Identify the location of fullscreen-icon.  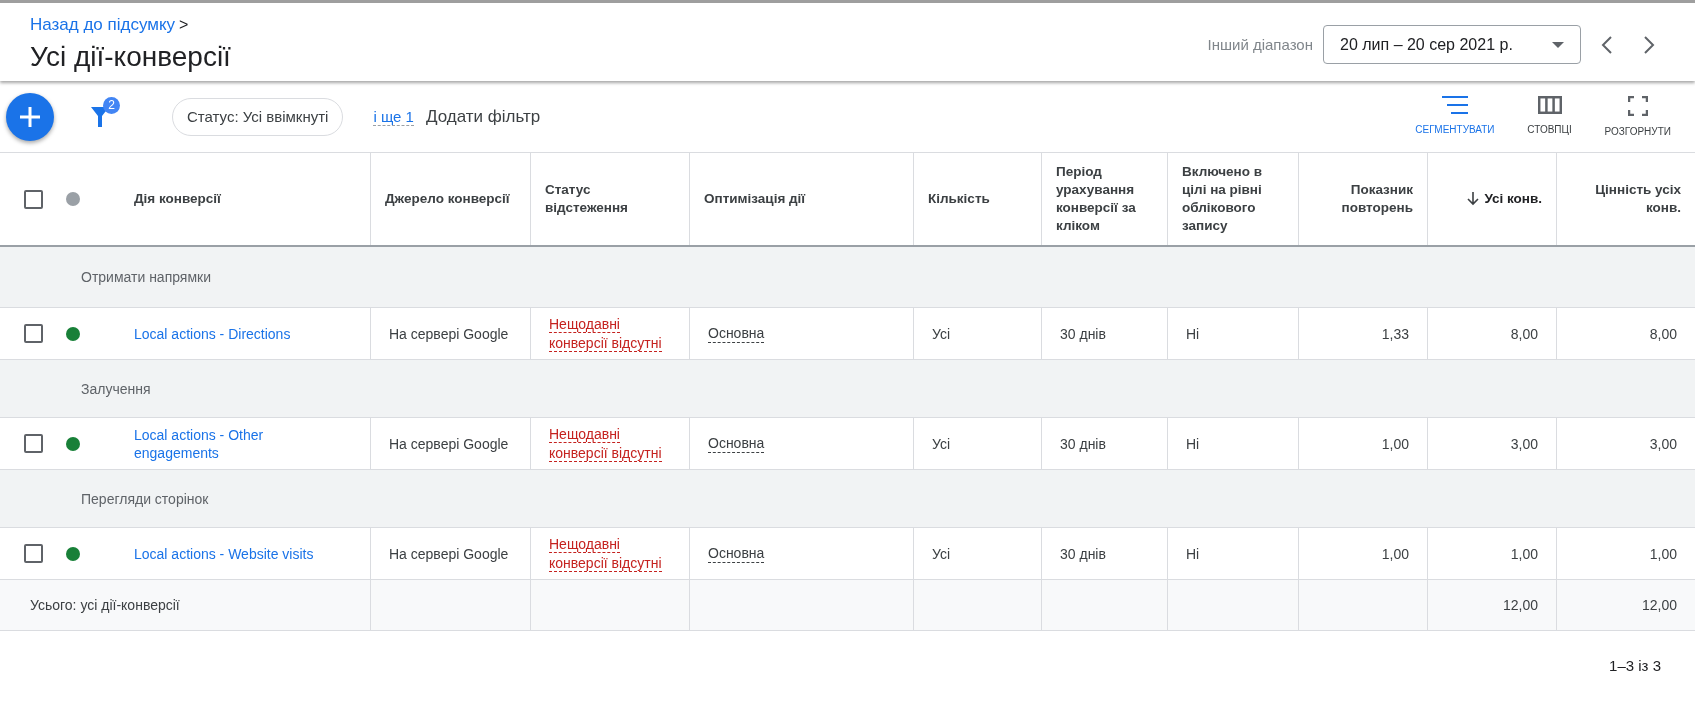
(1637, 106).